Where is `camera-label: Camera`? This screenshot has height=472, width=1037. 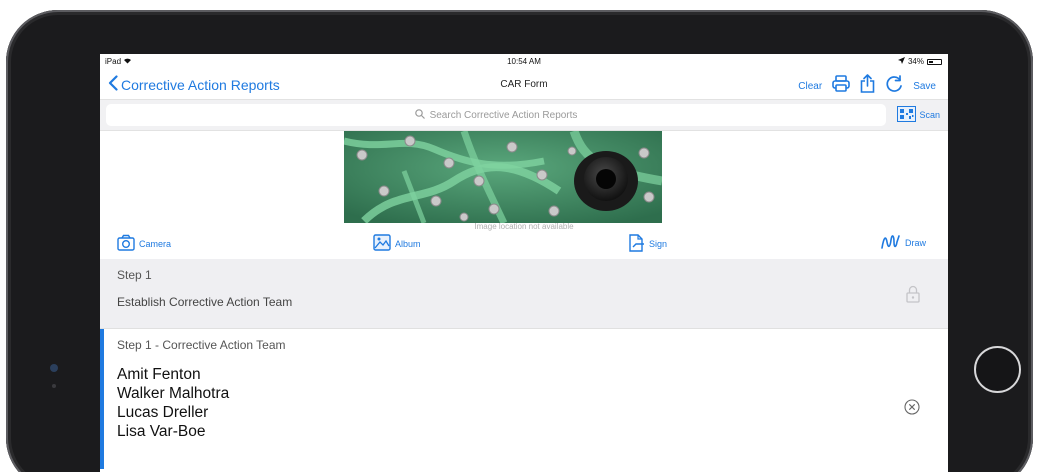 camera-label: Camera is located at coordinates (155, 243).